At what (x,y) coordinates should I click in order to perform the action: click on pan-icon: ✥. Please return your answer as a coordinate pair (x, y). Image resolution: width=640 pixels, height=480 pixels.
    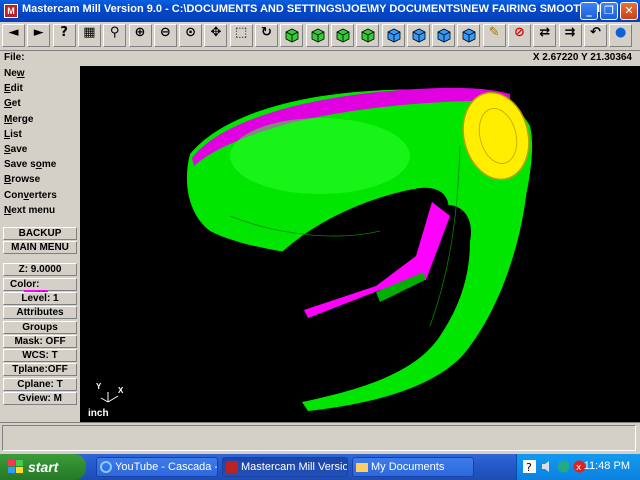
    Looking at the image, I should click on (216, 32).